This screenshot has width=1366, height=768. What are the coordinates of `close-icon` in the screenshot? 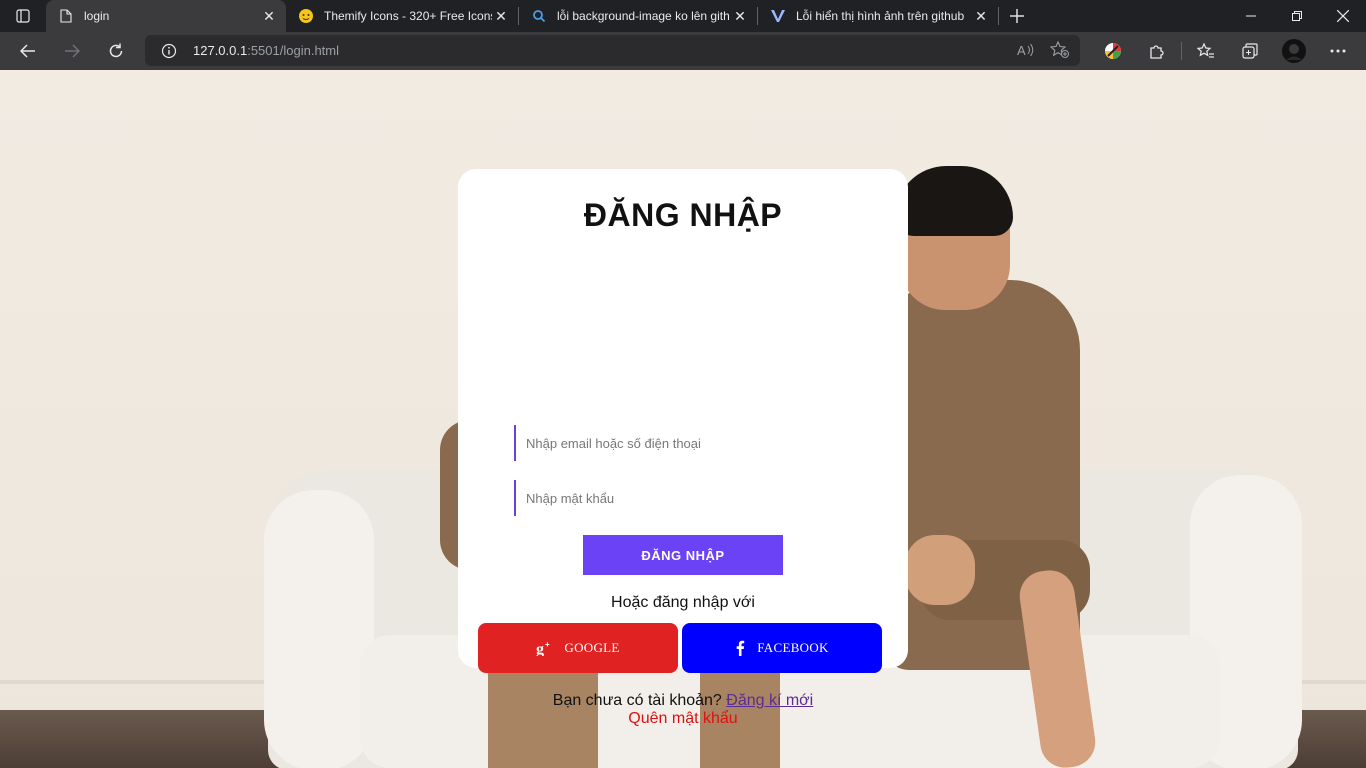 It's located at (1343, 16).